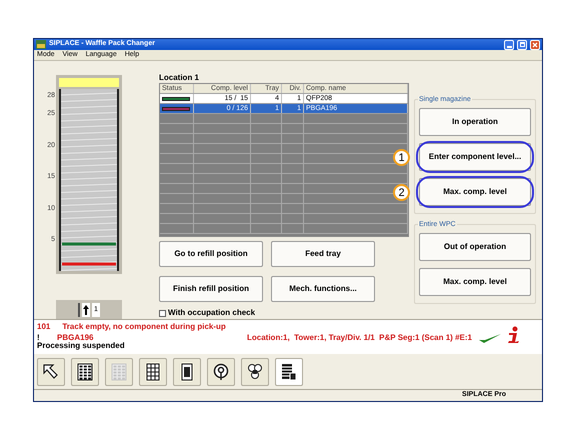 Image resolution: width=576 pixels, height=440 pixels. What do you see at coordinates (89, 83) in the screenshot?
I see `magazine-header-slot` at bounding box center [89, 83].